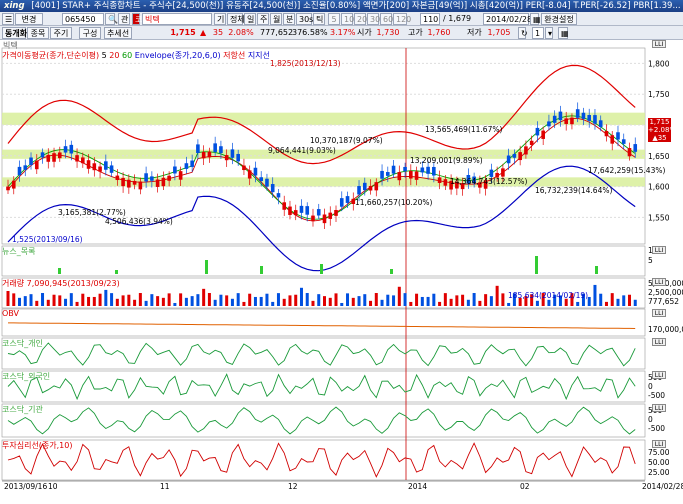 This screenshot has height=504, width=683. I want to click on search-icon: 🔍, so click(111, 19).